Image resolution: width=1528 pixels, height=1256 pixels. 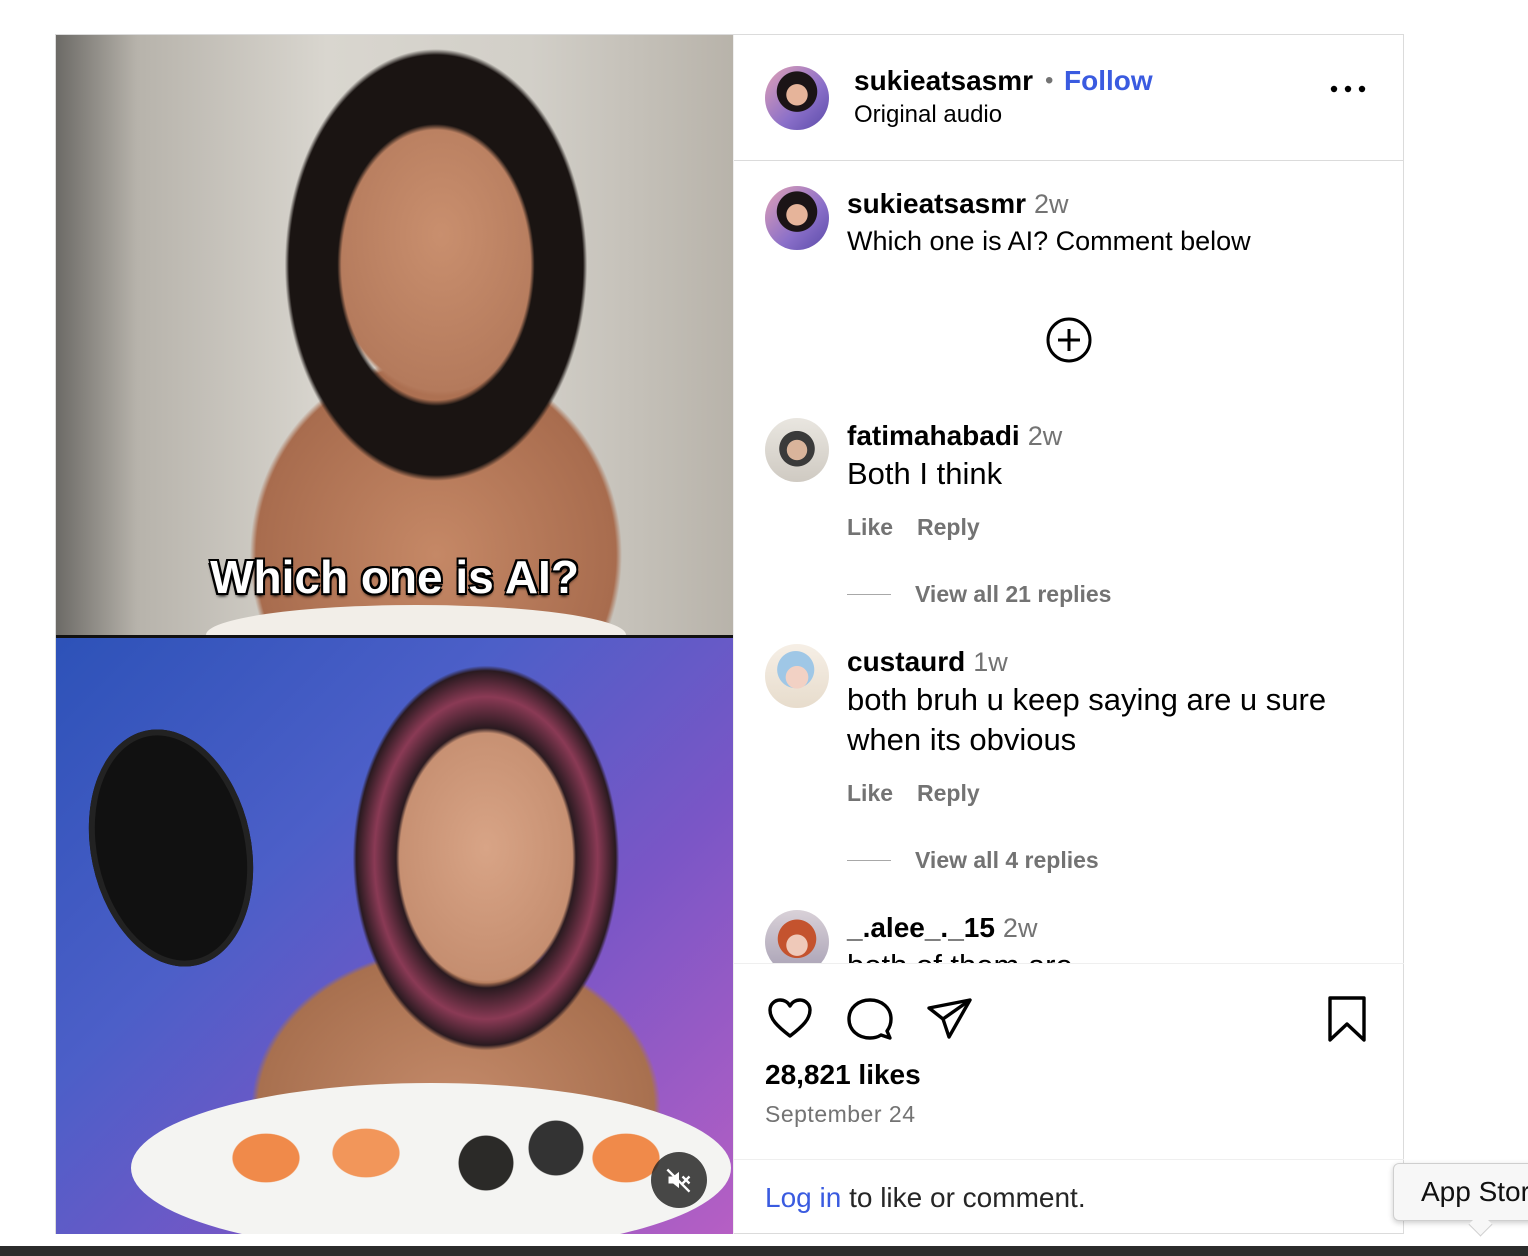 What do you see at coordinates (1069, 340) in the screenshot?
I see `add-circle-icon` at bounding box center [1069, 340].